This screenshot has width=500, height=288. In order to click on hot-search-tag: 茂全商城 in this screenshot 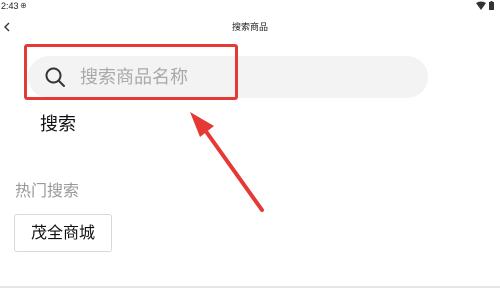, I will do `click(63, 233)`.